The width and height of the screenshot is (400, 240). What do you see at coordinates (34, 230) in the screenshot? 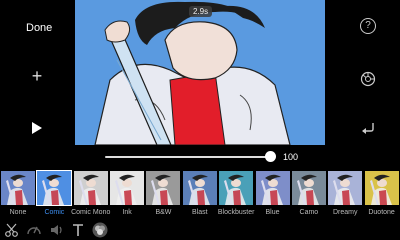
I see `speed-icon` at bounding box center [34, 230].